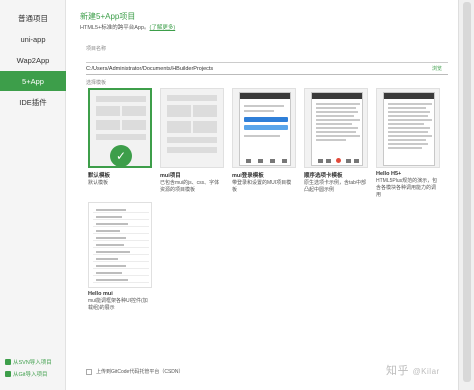  I want to click on template-desc: 带登录和设置的MUI项目模板, so click(262, 186).